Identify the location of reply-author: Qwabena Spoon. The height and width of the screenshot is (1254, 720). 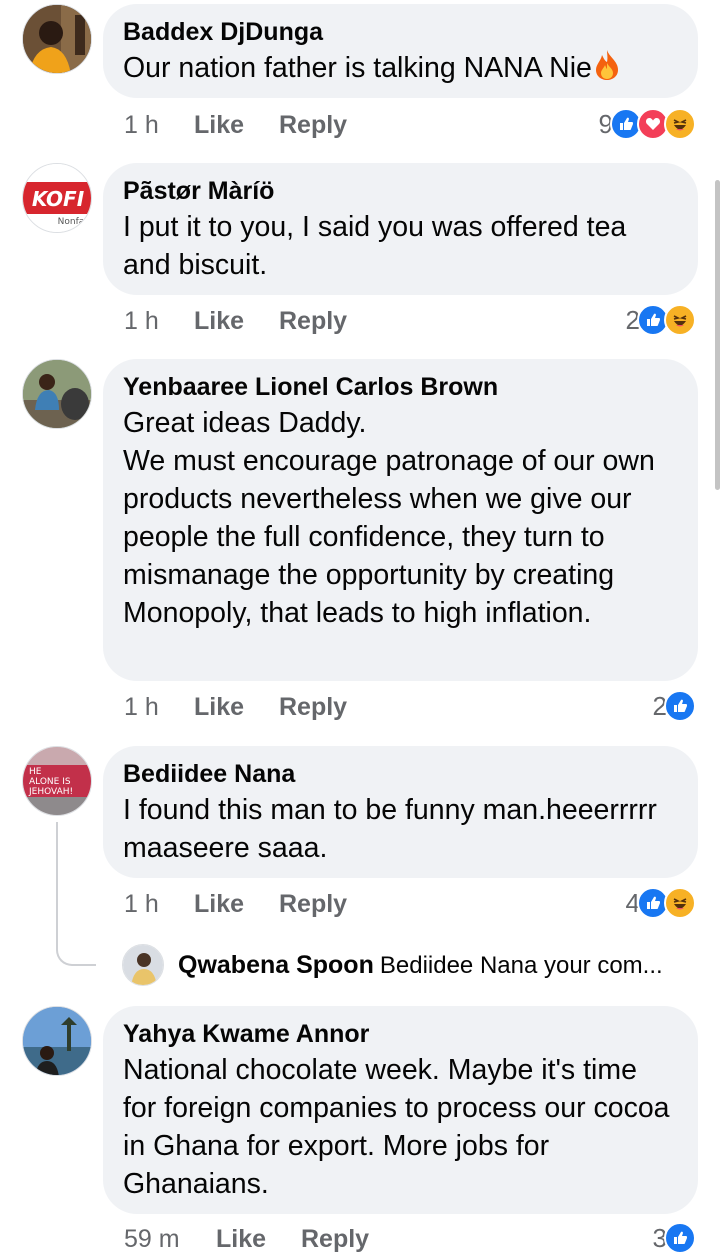
(276, 965).